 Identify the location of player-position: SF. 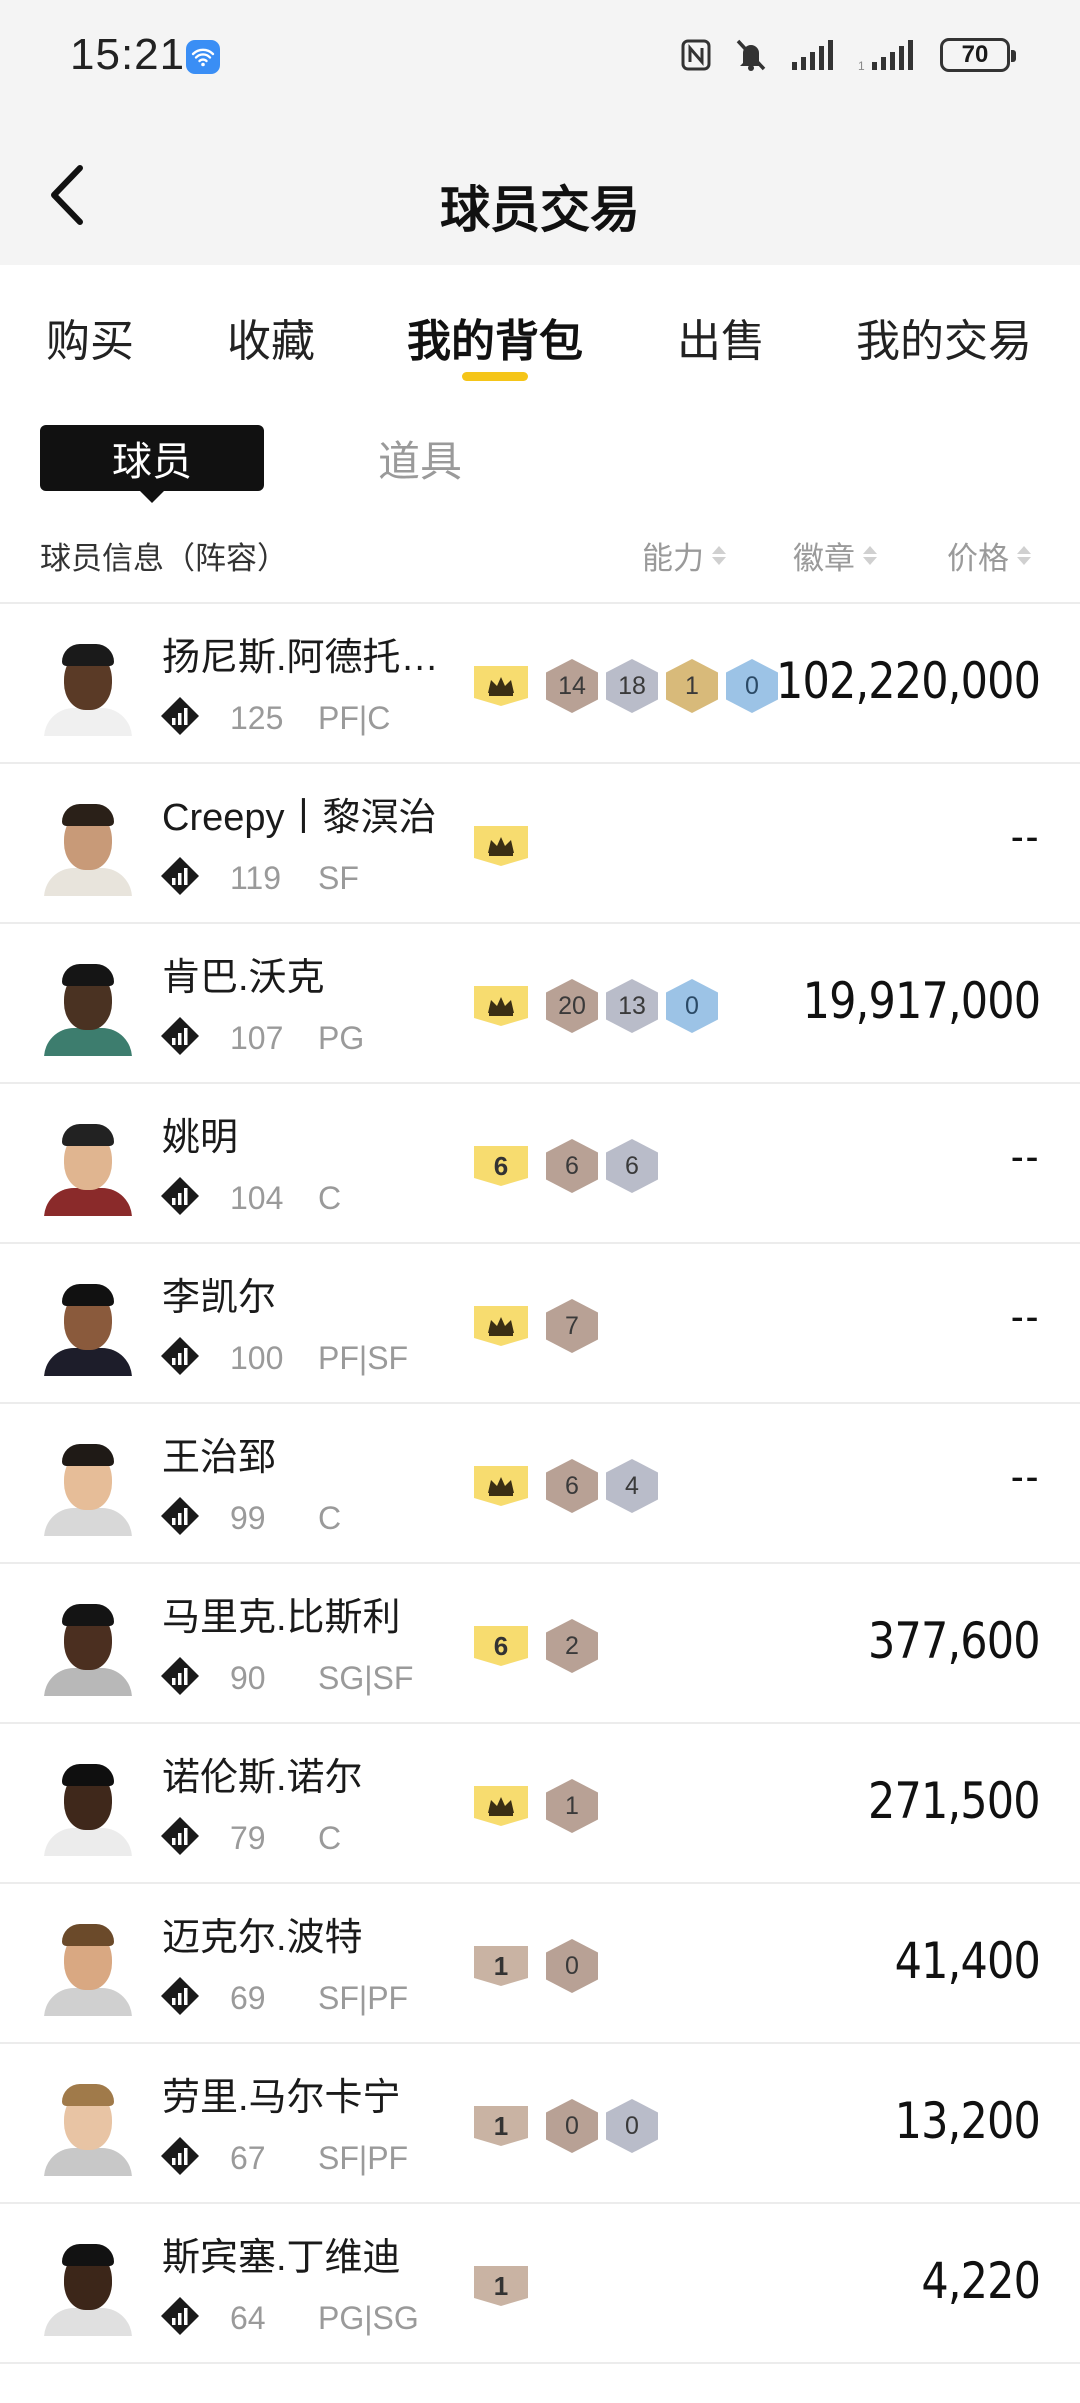
(338, 878).